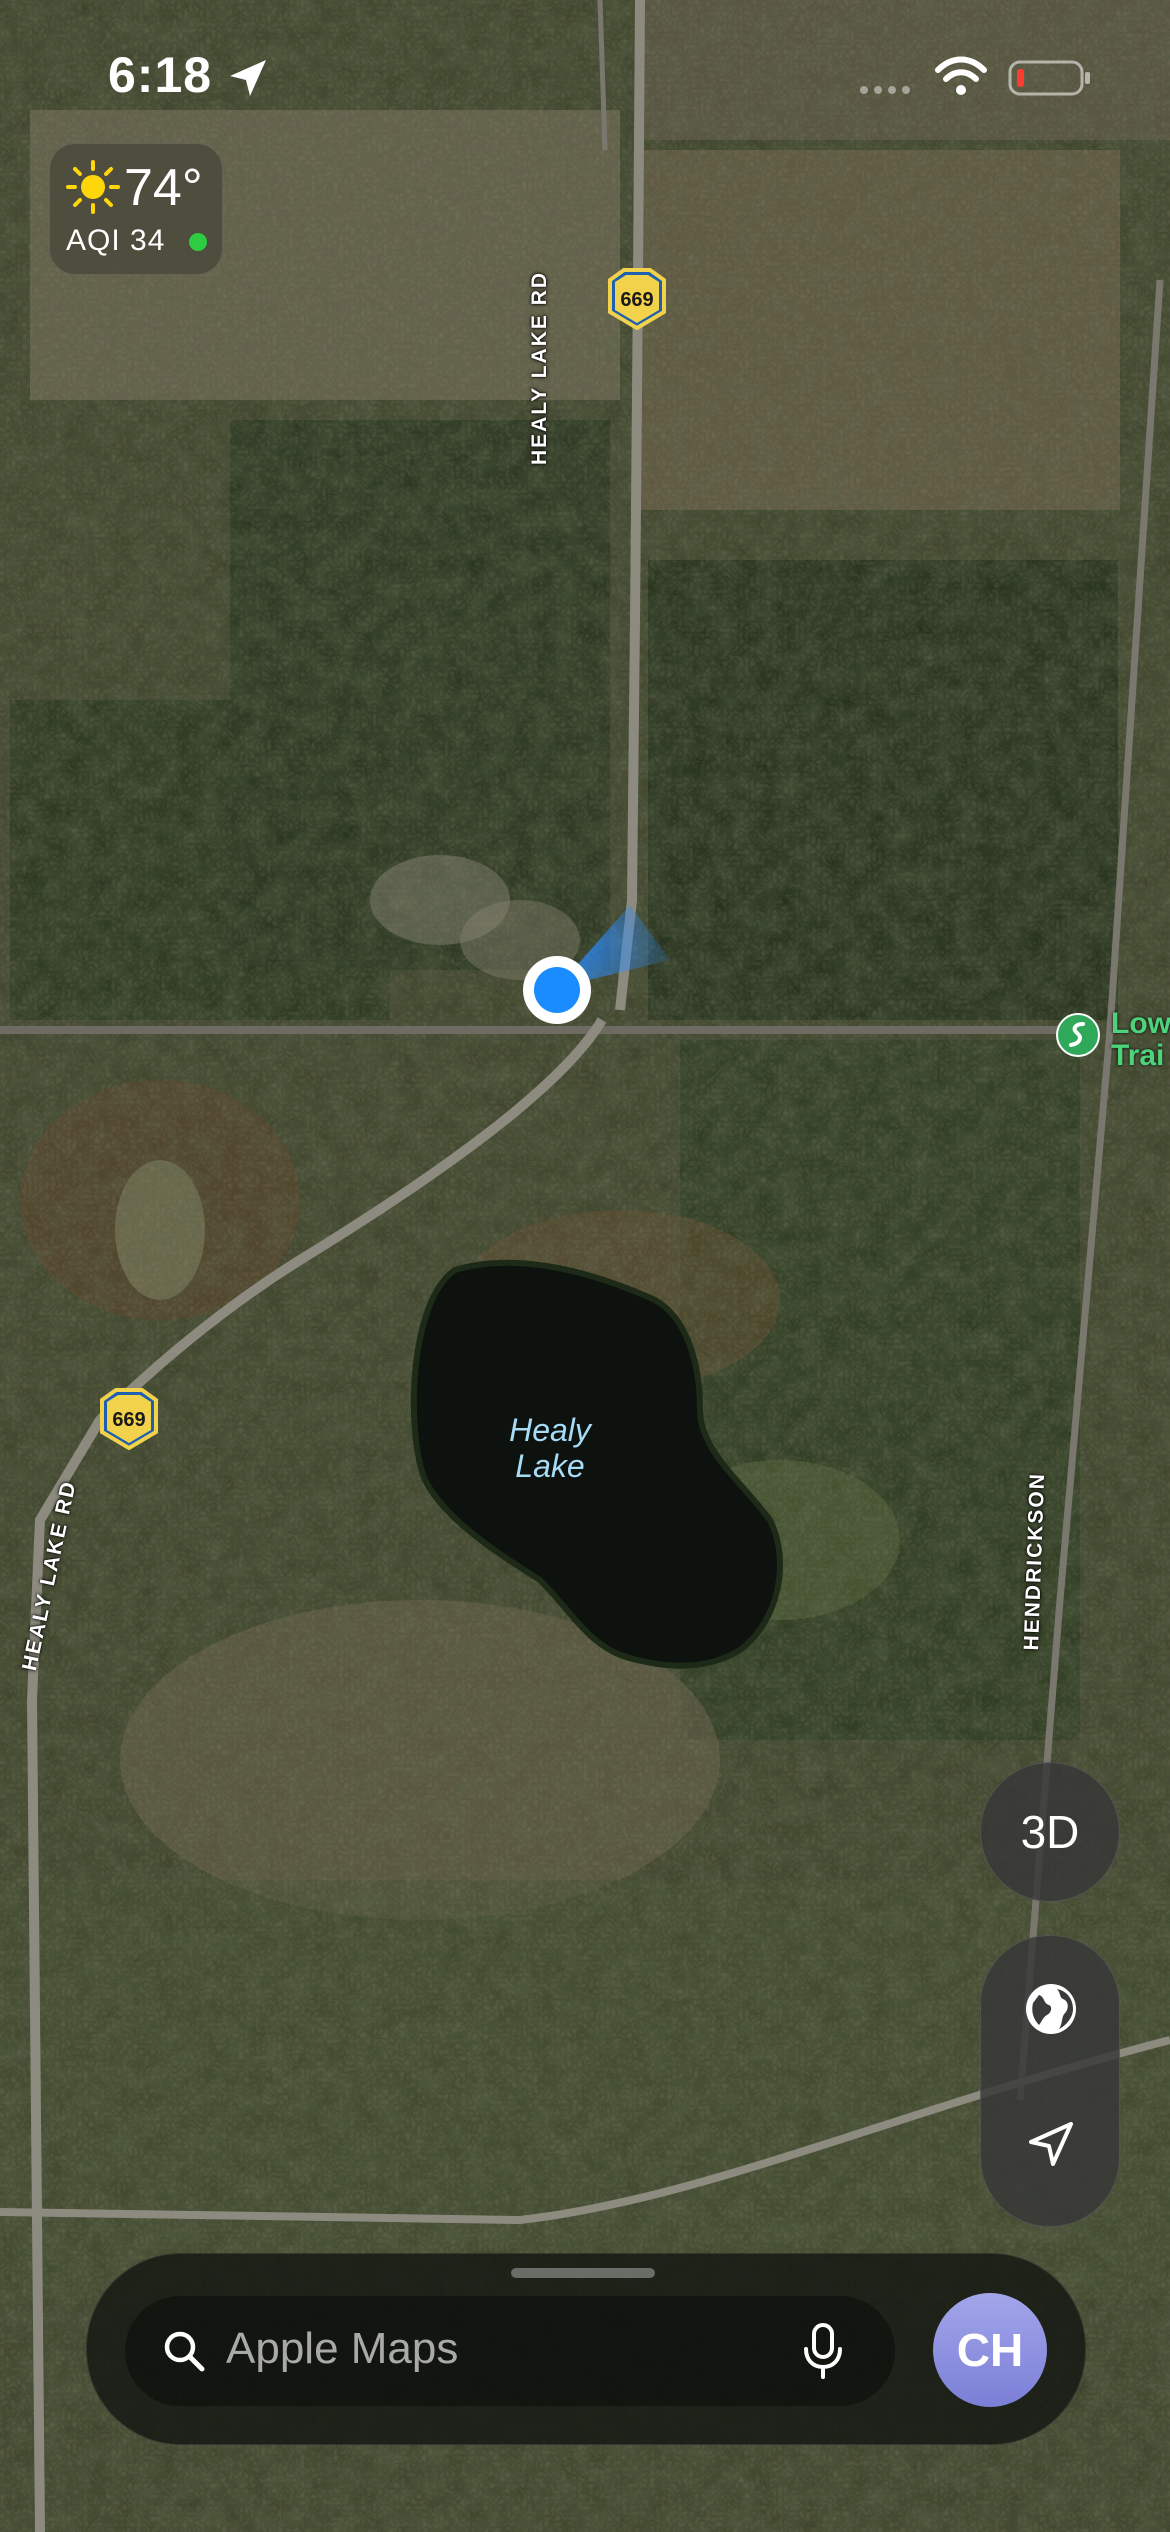 This screenshot has height=2532, width=1170. I want to click on location-arrow-icon, so click(248, 78).